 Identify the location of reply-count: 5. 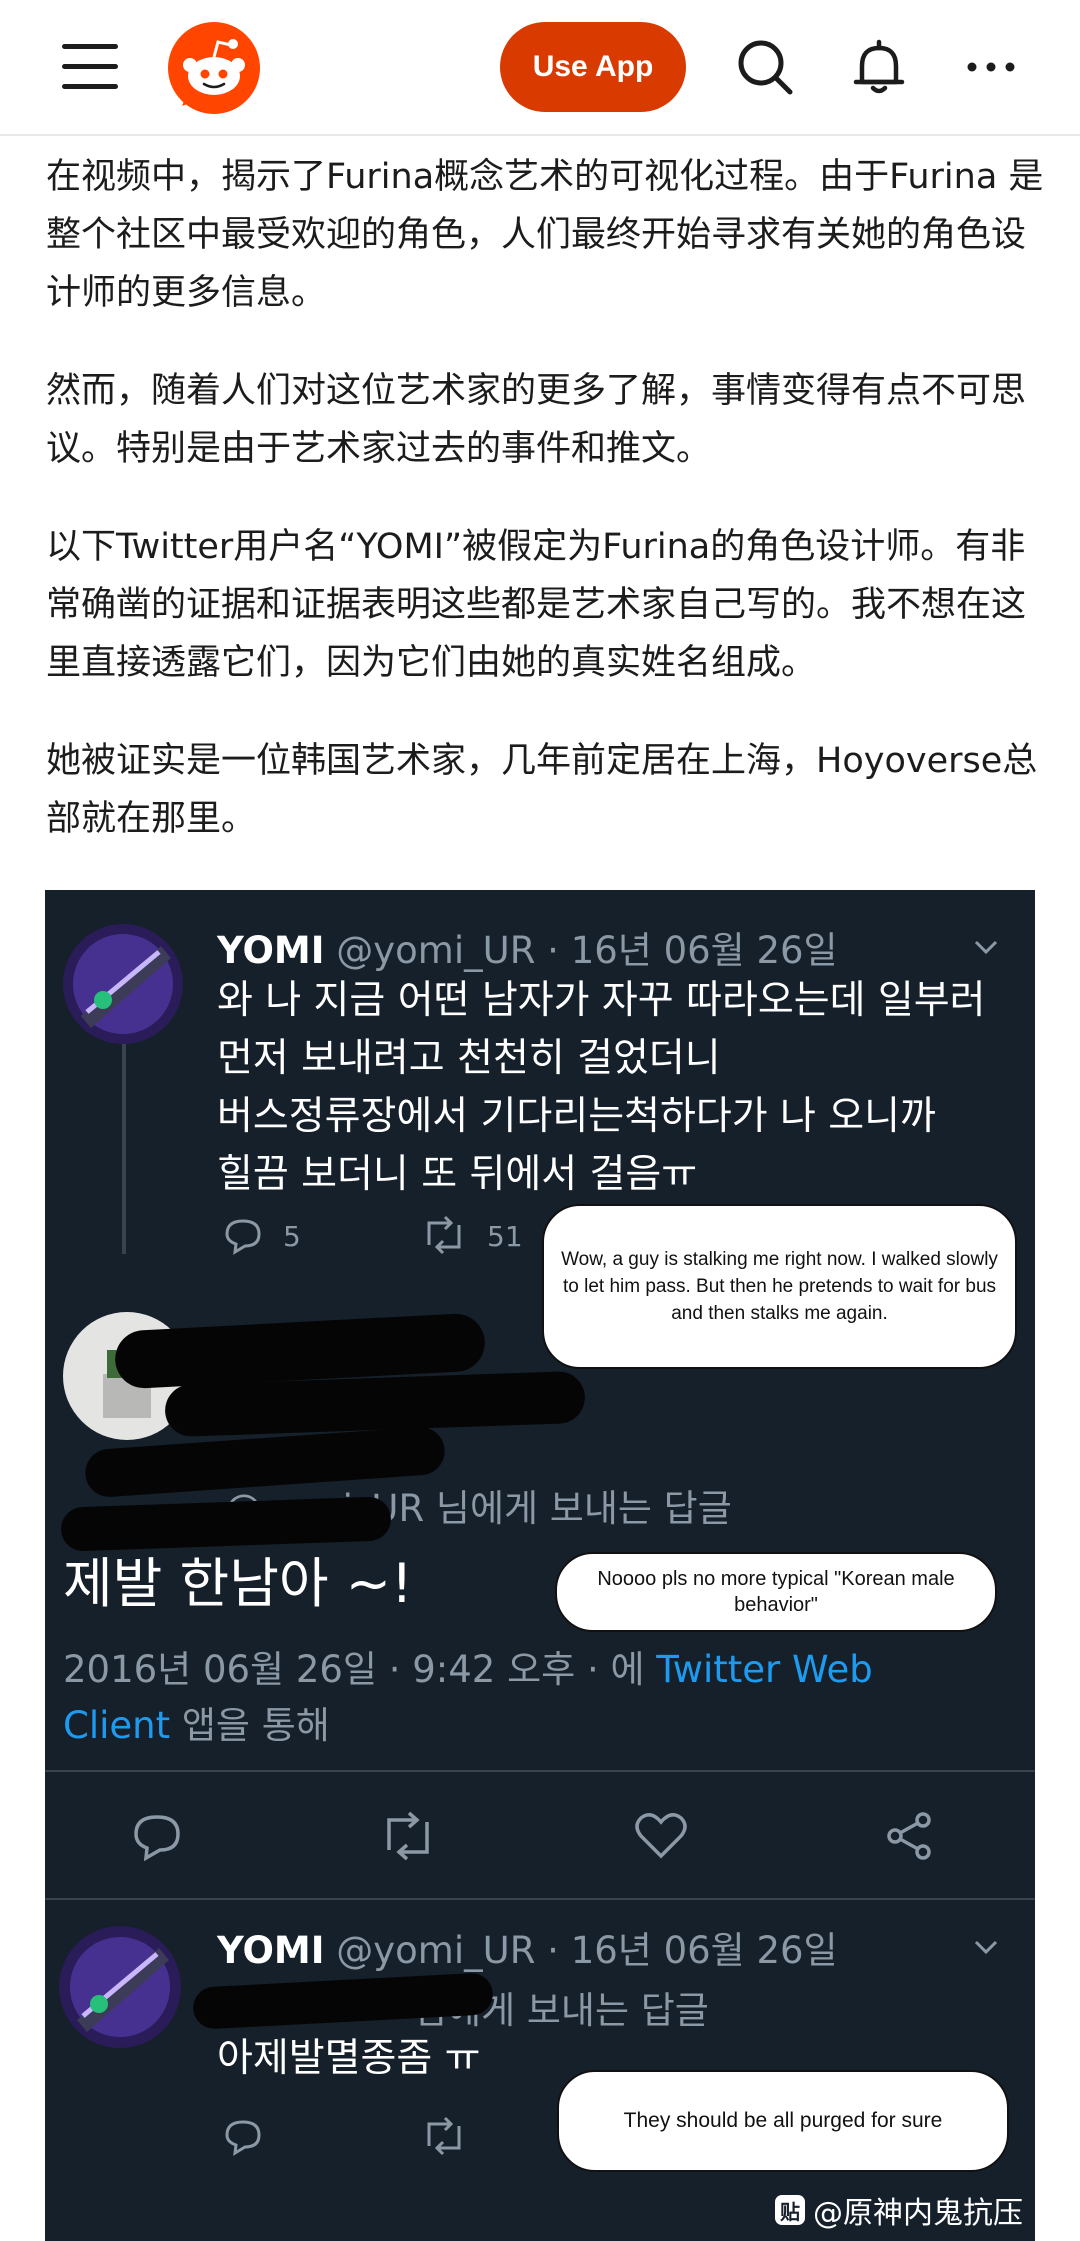
(292, 1236).